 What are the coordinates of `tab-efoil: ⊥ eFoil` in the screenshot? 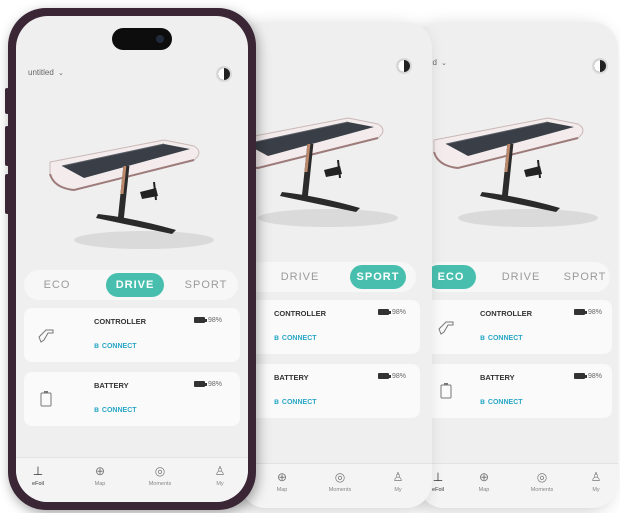 It's located at (38, 475).